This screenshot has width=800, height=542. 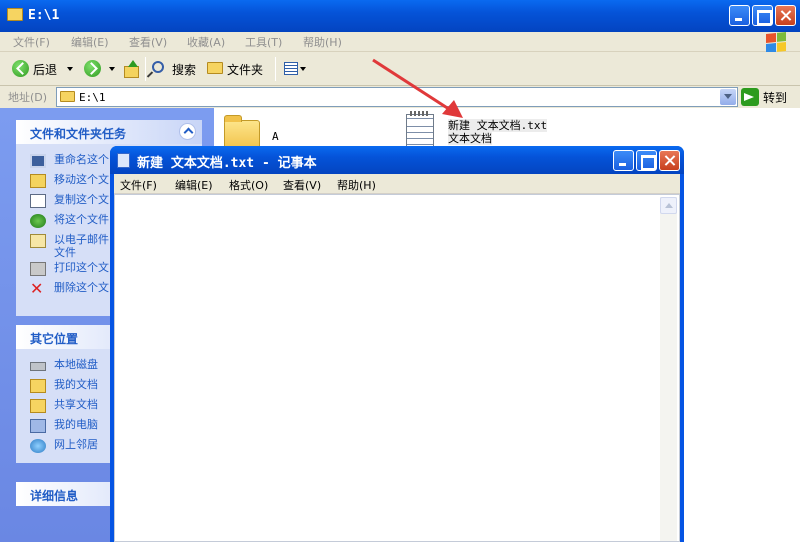 What do you see at coordinates (400, 16) in the screenshot?
I see `explorer-title-bar: E:\1` at bounding box center [400, 16].